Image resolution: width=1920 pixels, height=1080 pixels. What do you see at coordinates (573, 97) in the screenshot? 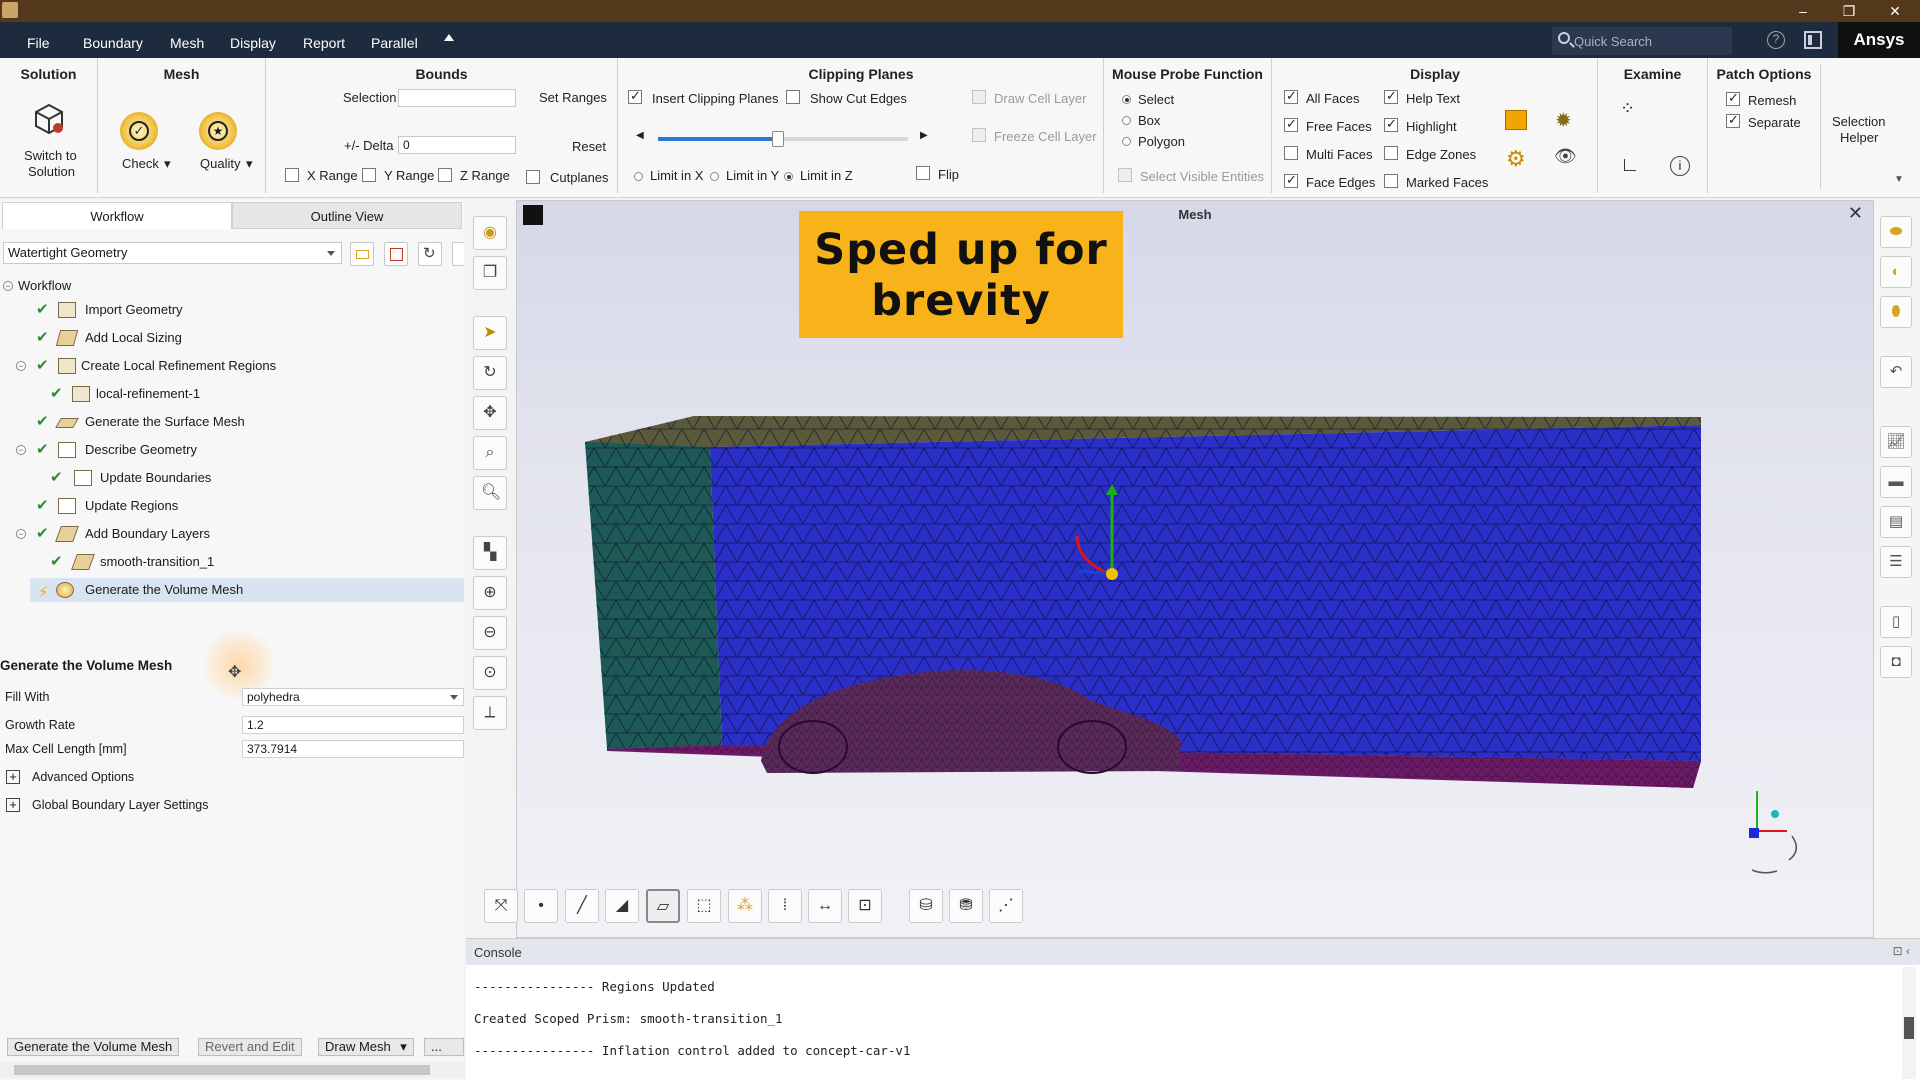
I see `set-ranges-button: Set Ranges` at bounding box center [573, 97].